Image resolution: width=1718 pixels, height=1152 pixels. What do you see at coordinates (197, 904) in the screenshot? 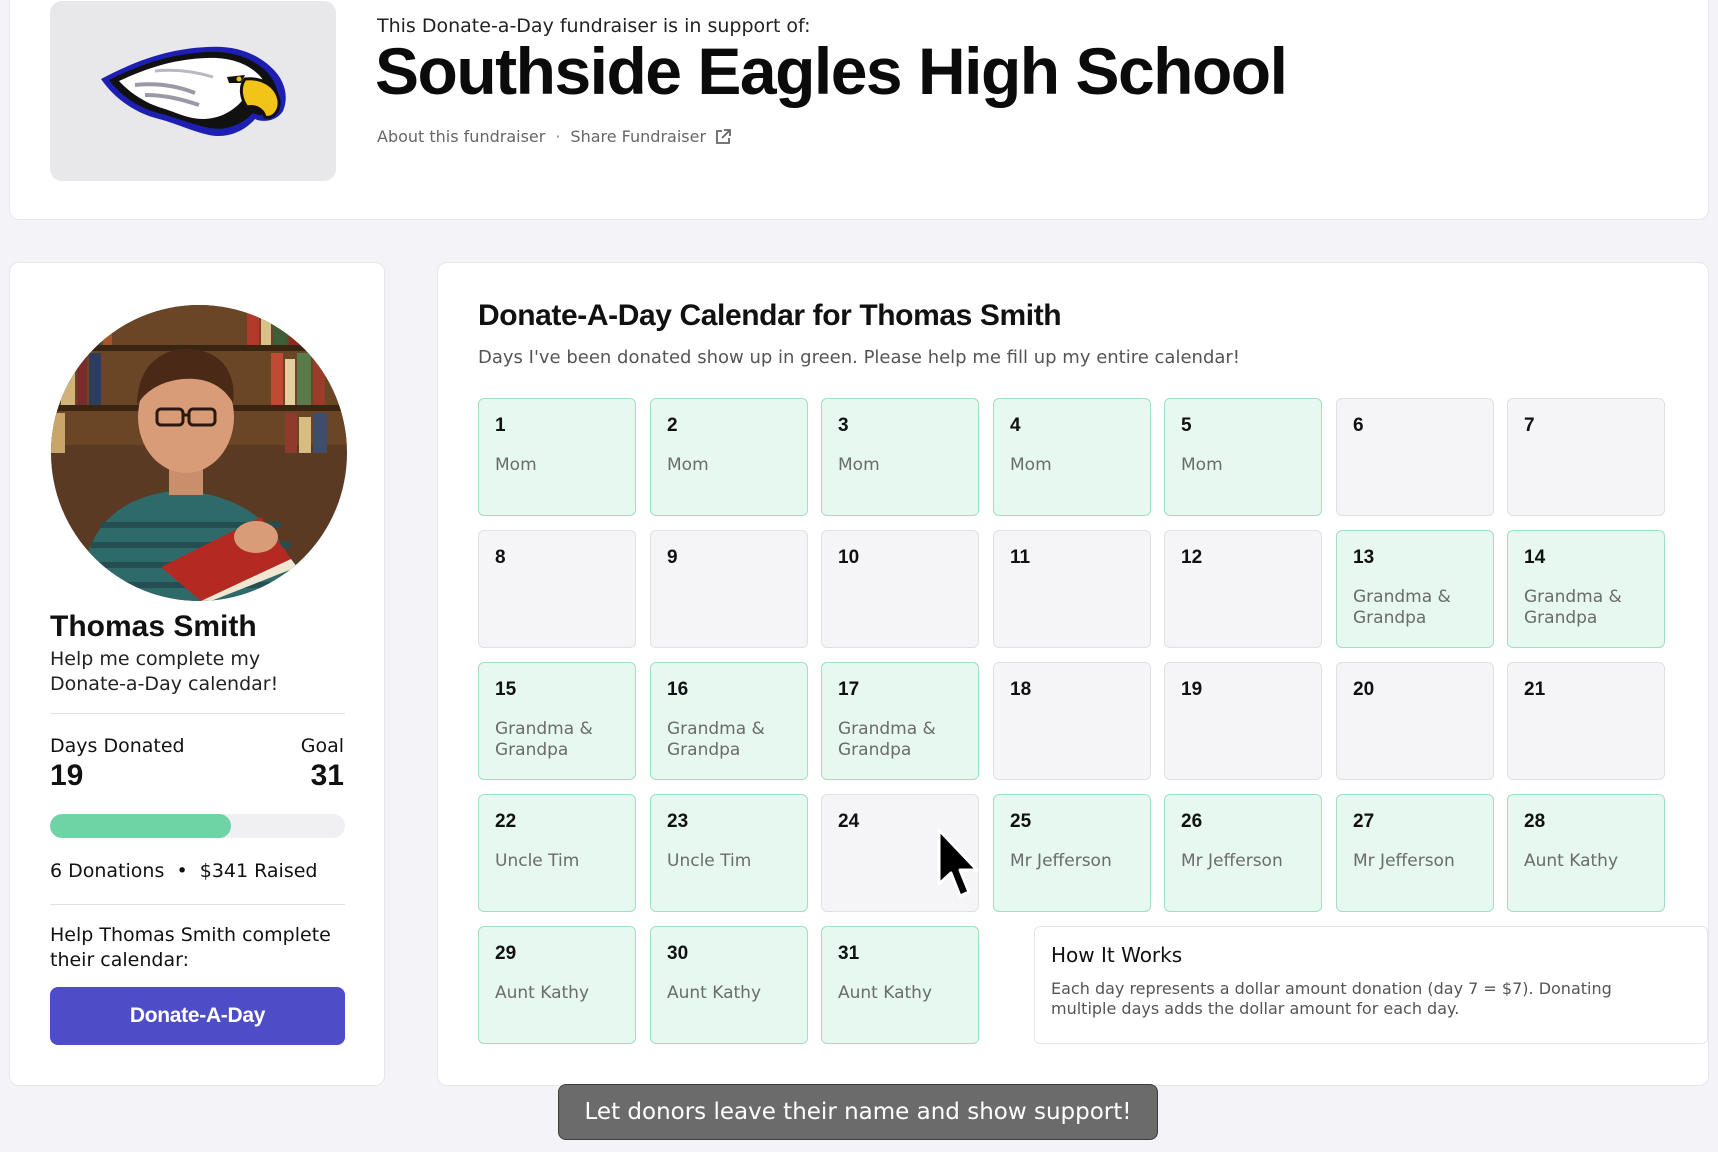
I see `divider` at bounding box center [197, 904].